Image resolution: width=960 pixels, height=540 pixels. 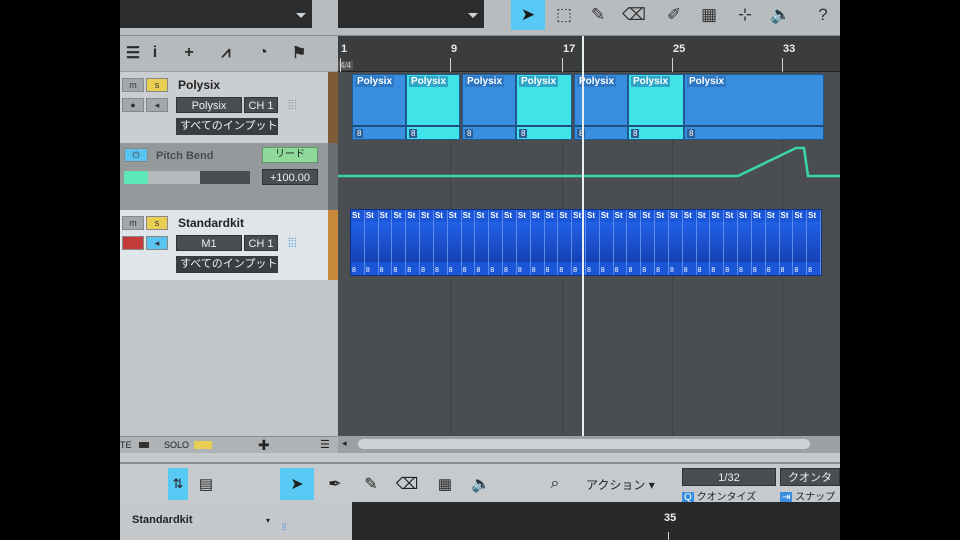 What do you see at coordinates (206, 484) in the screenshot?
I see `grid-view-icon: ▤` at bounding box center [206, 484].